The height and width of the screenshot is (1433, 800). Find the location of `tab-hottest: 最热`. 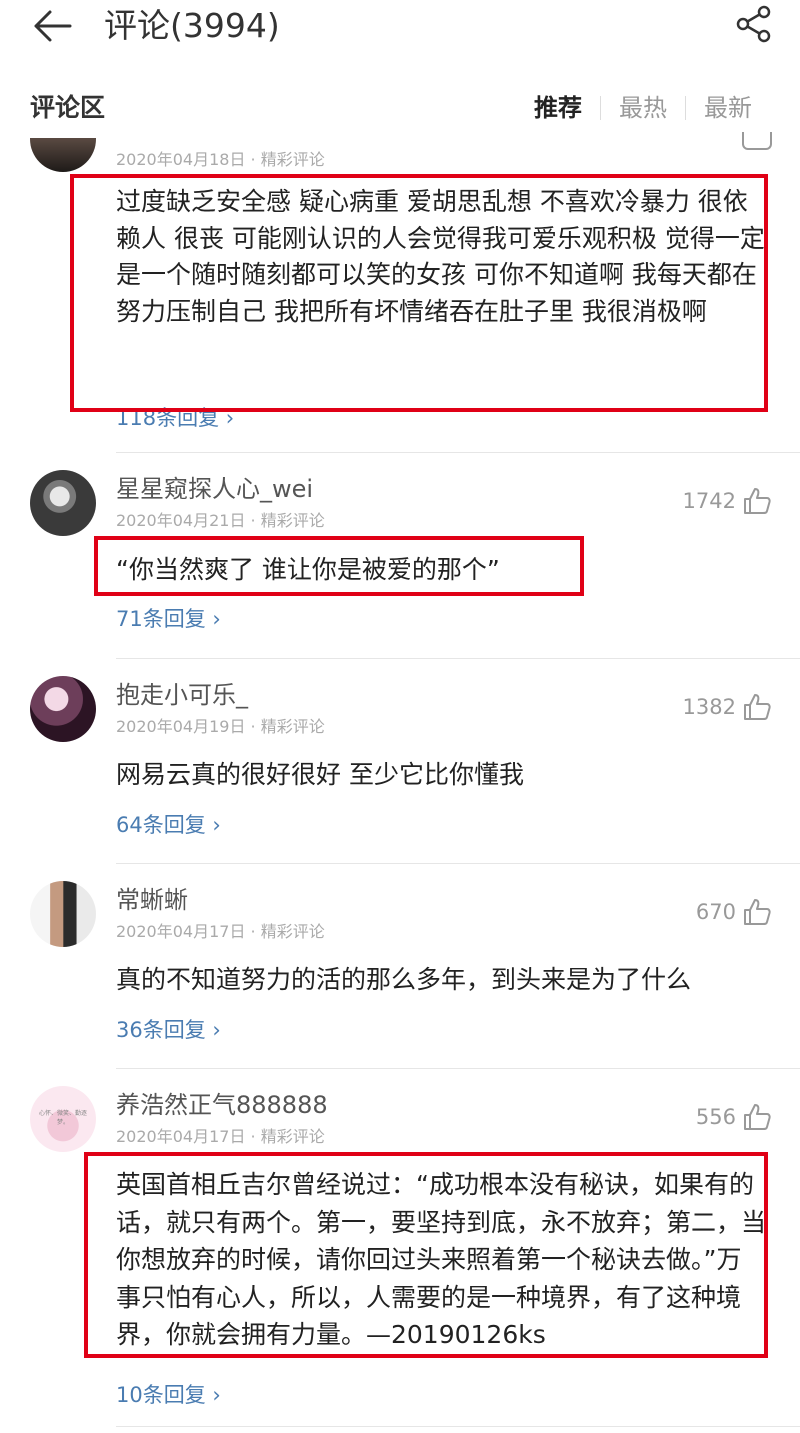

tab-hottest: 最热 is located at coordinates (643, 108).